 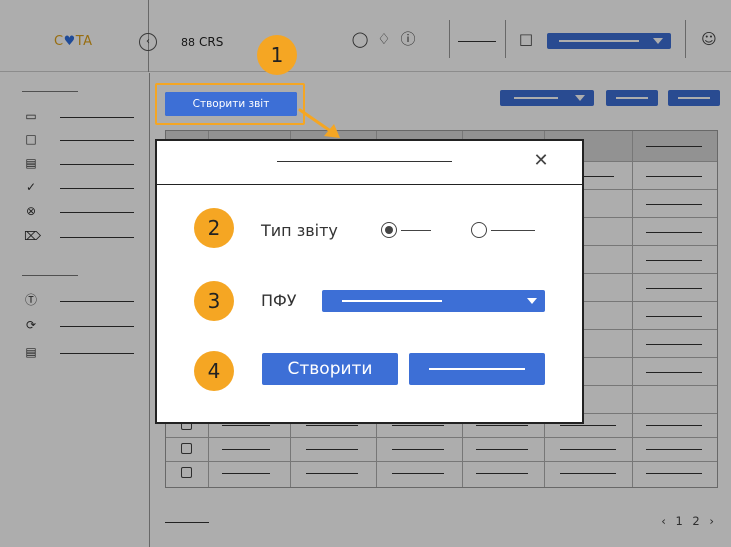 I want to click on dialog-title-placeholder, so click(x=364, y=161).